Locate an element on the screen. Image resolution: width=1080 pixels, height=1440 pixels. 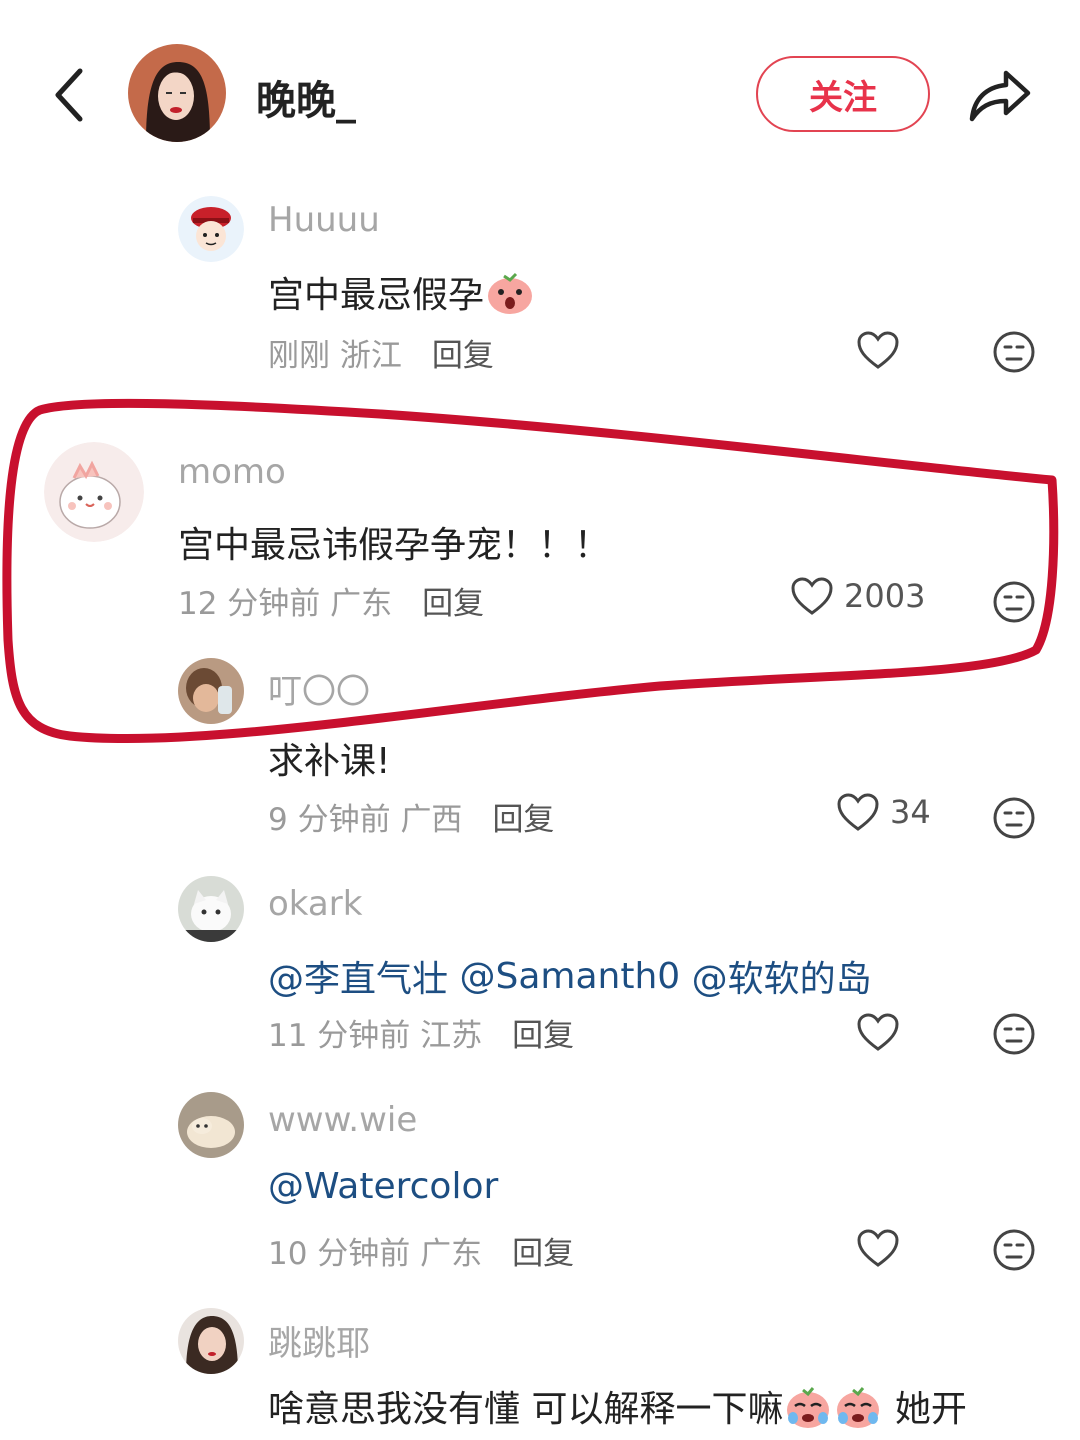
chevron-left-icon is located at coordinates (69, 95).